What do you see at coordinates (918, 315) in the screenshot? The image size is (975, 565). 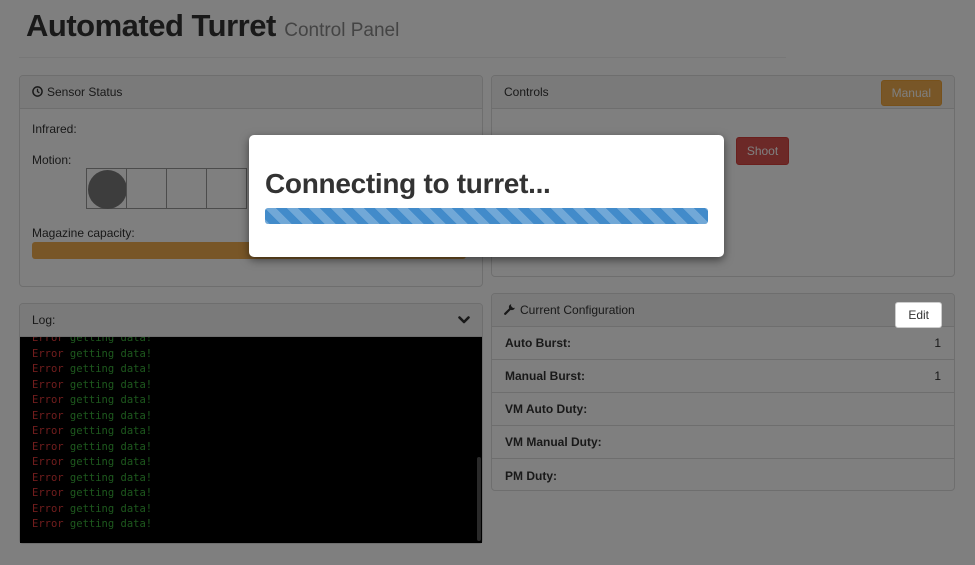 I see `edit-config-button: Edit` at bounding box center [918, 315].